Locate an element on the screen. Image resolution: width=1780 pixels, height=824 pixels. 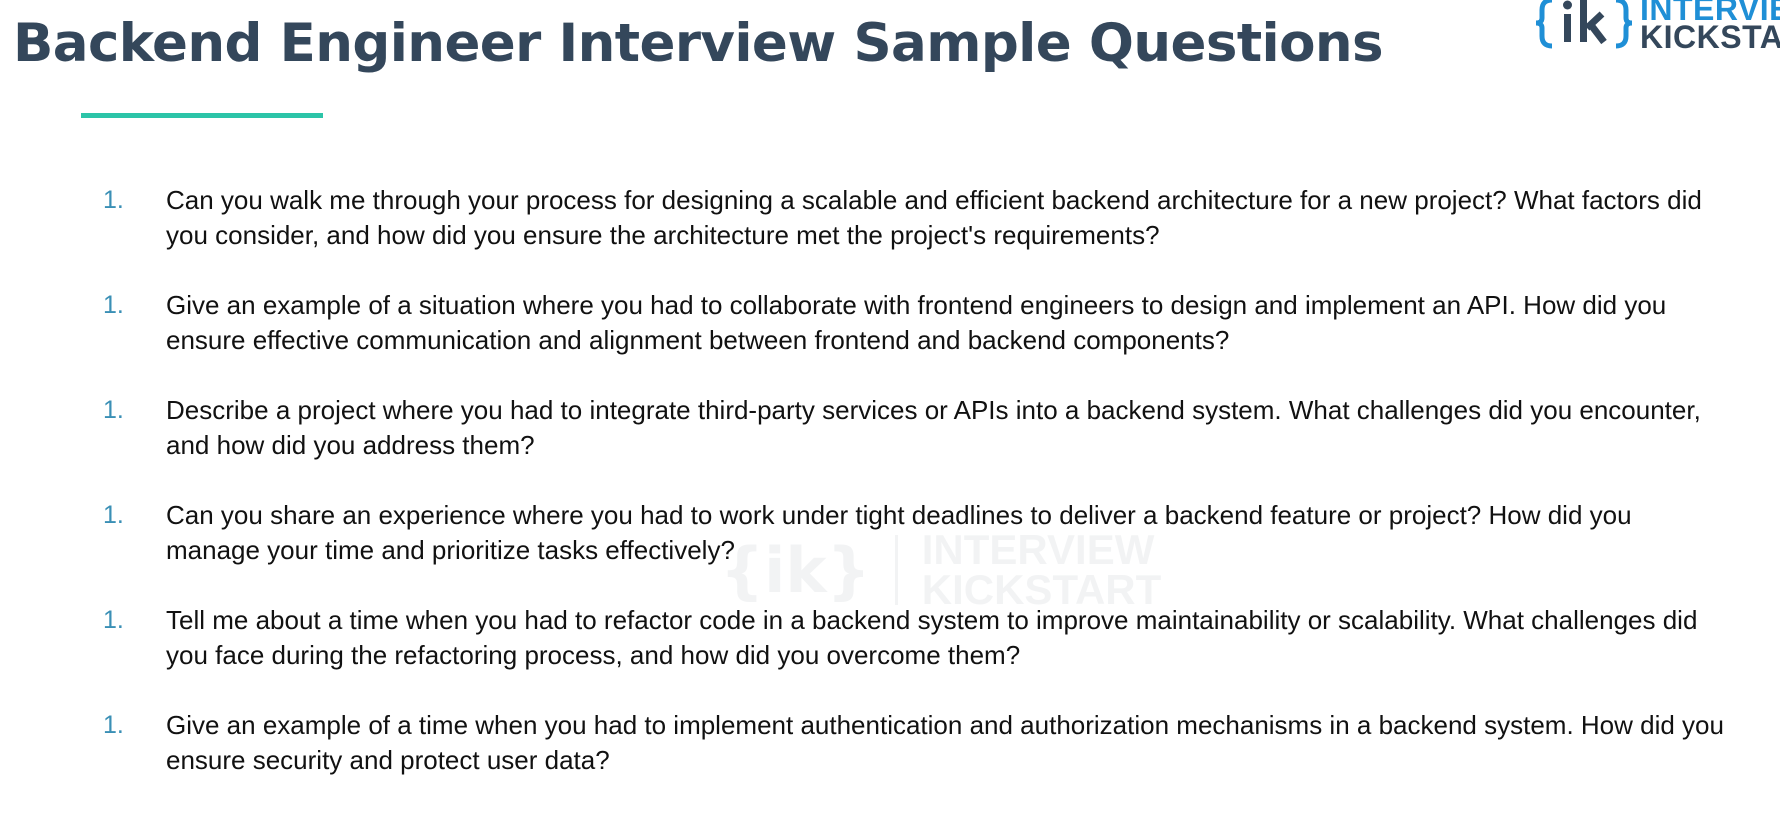
logo-wordmark: INTERVIEW KICKSTART is located at coordinates (1710, 27).